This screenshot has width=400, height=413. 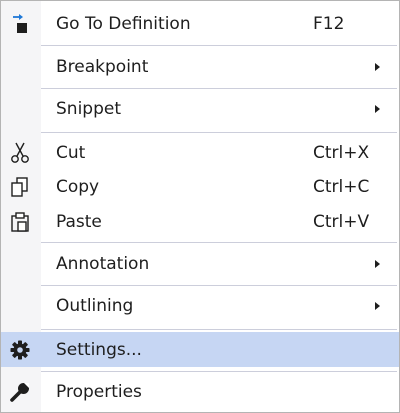 What do you see at coordinates (102, 67) in the screenshot?
I see `menu-item-label: Breakpoint` at bounding box center [102, 67].